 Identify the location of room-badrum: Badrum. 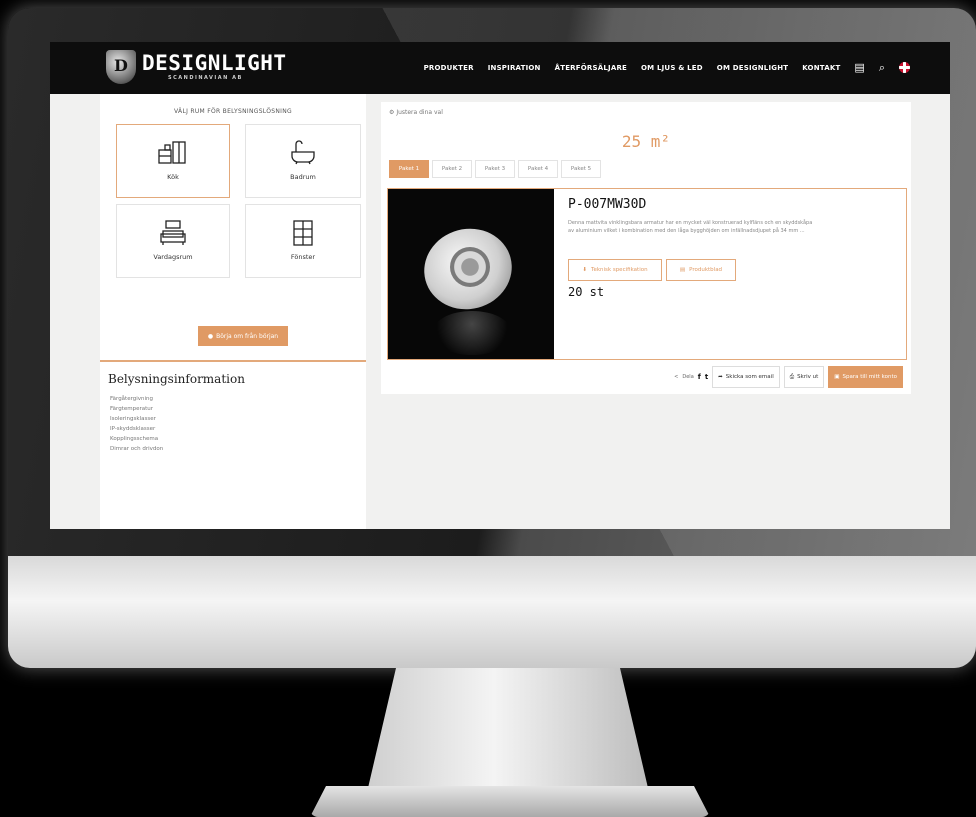
(303, 161).